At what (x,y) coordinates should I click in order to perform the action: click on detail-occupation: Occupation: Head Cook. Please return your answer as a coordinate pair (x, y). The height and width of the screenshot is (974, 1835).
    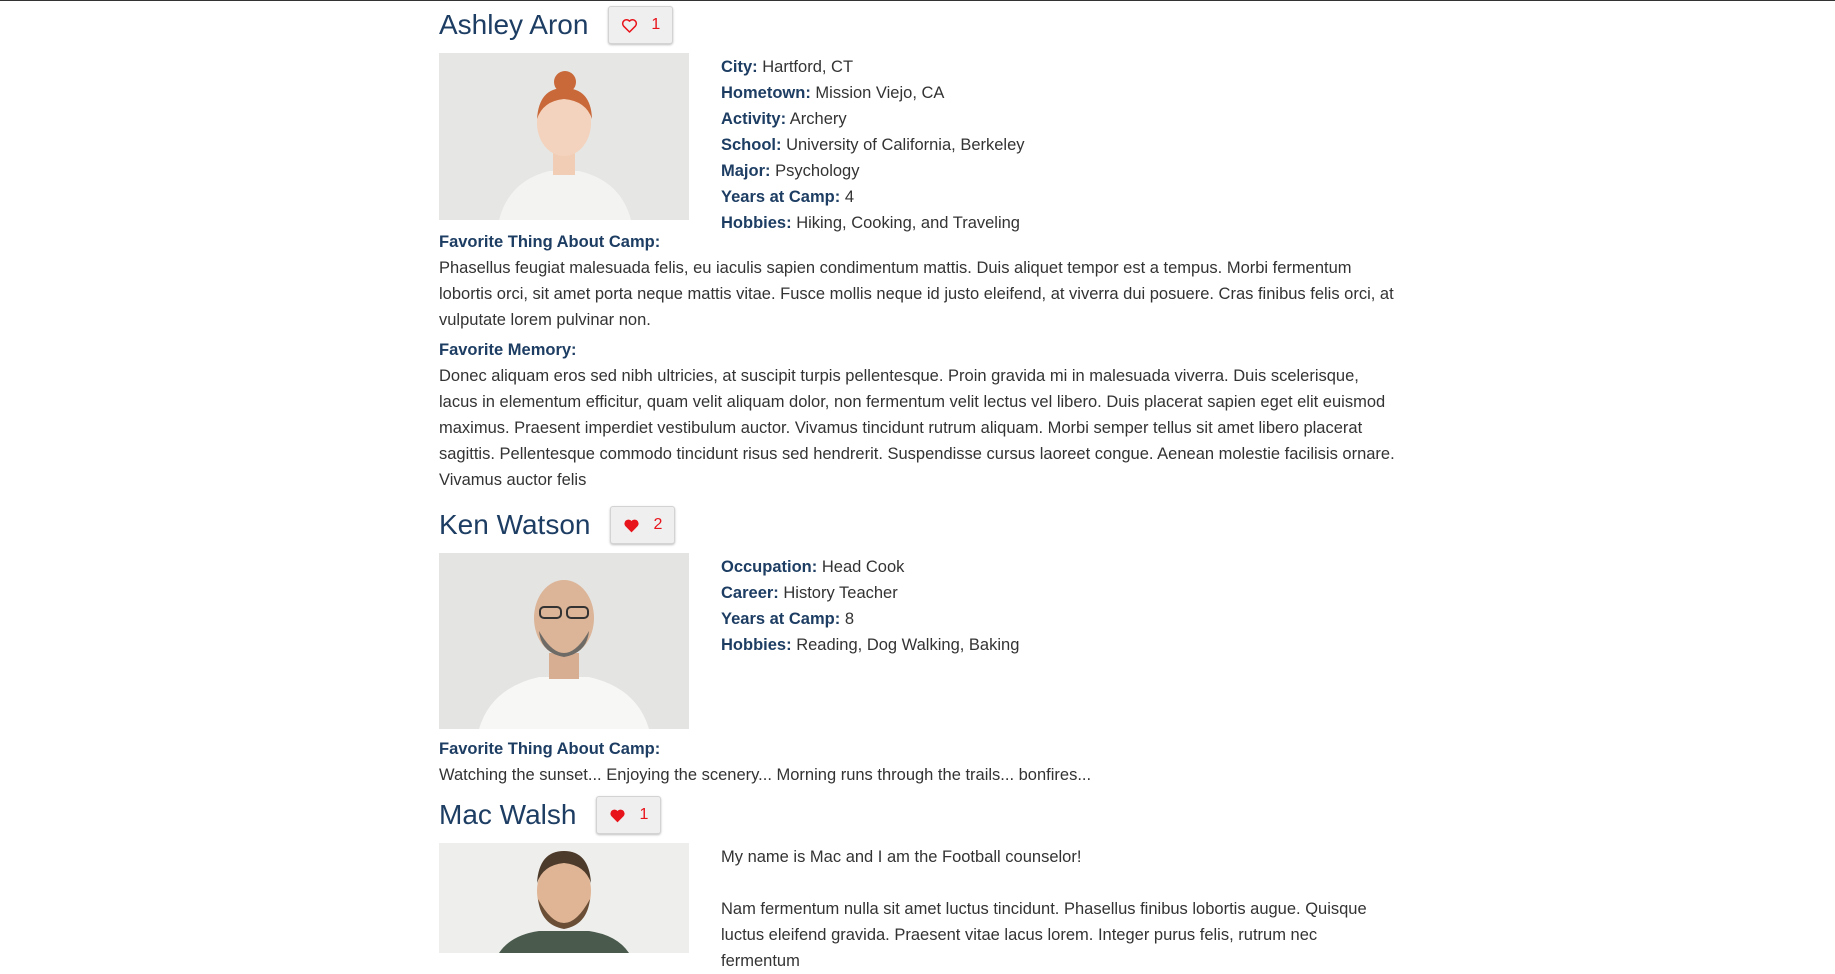
    Looking at the image, I should click on (813, 567).